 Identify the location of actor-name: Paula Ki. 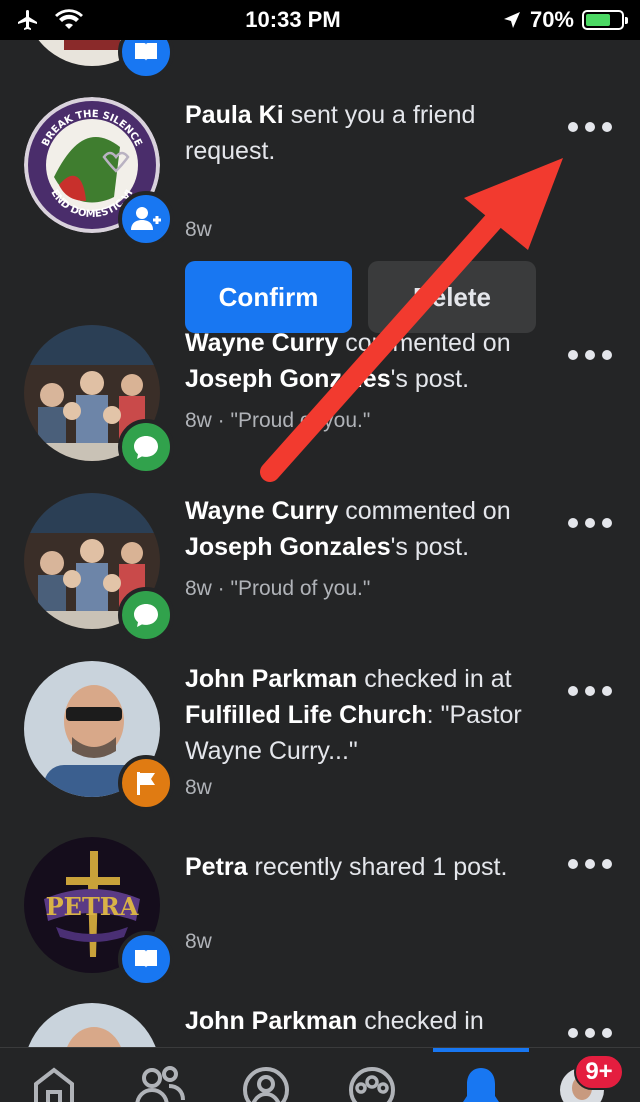
(234, 115).